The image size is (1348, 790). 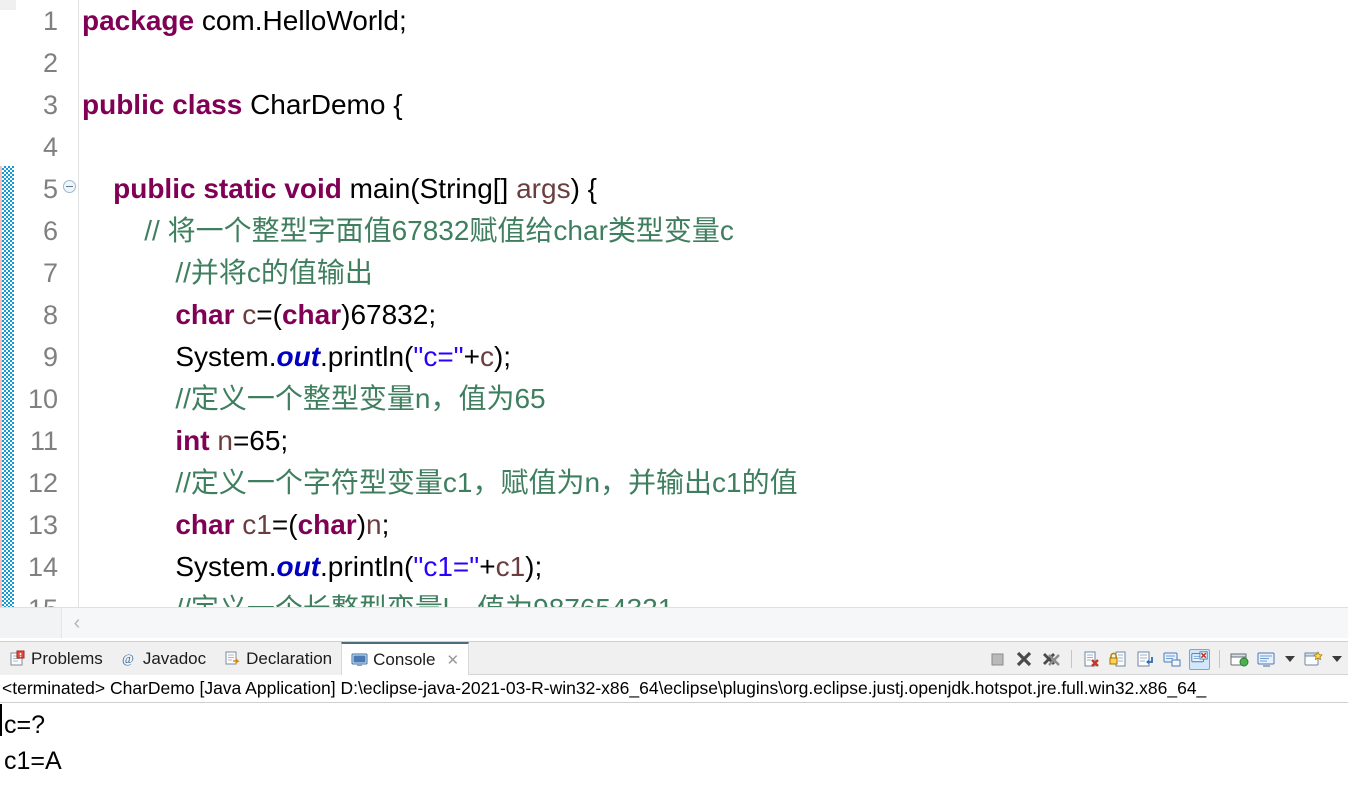 I want to click on code-token: public static void, so click(x=227, y=188).